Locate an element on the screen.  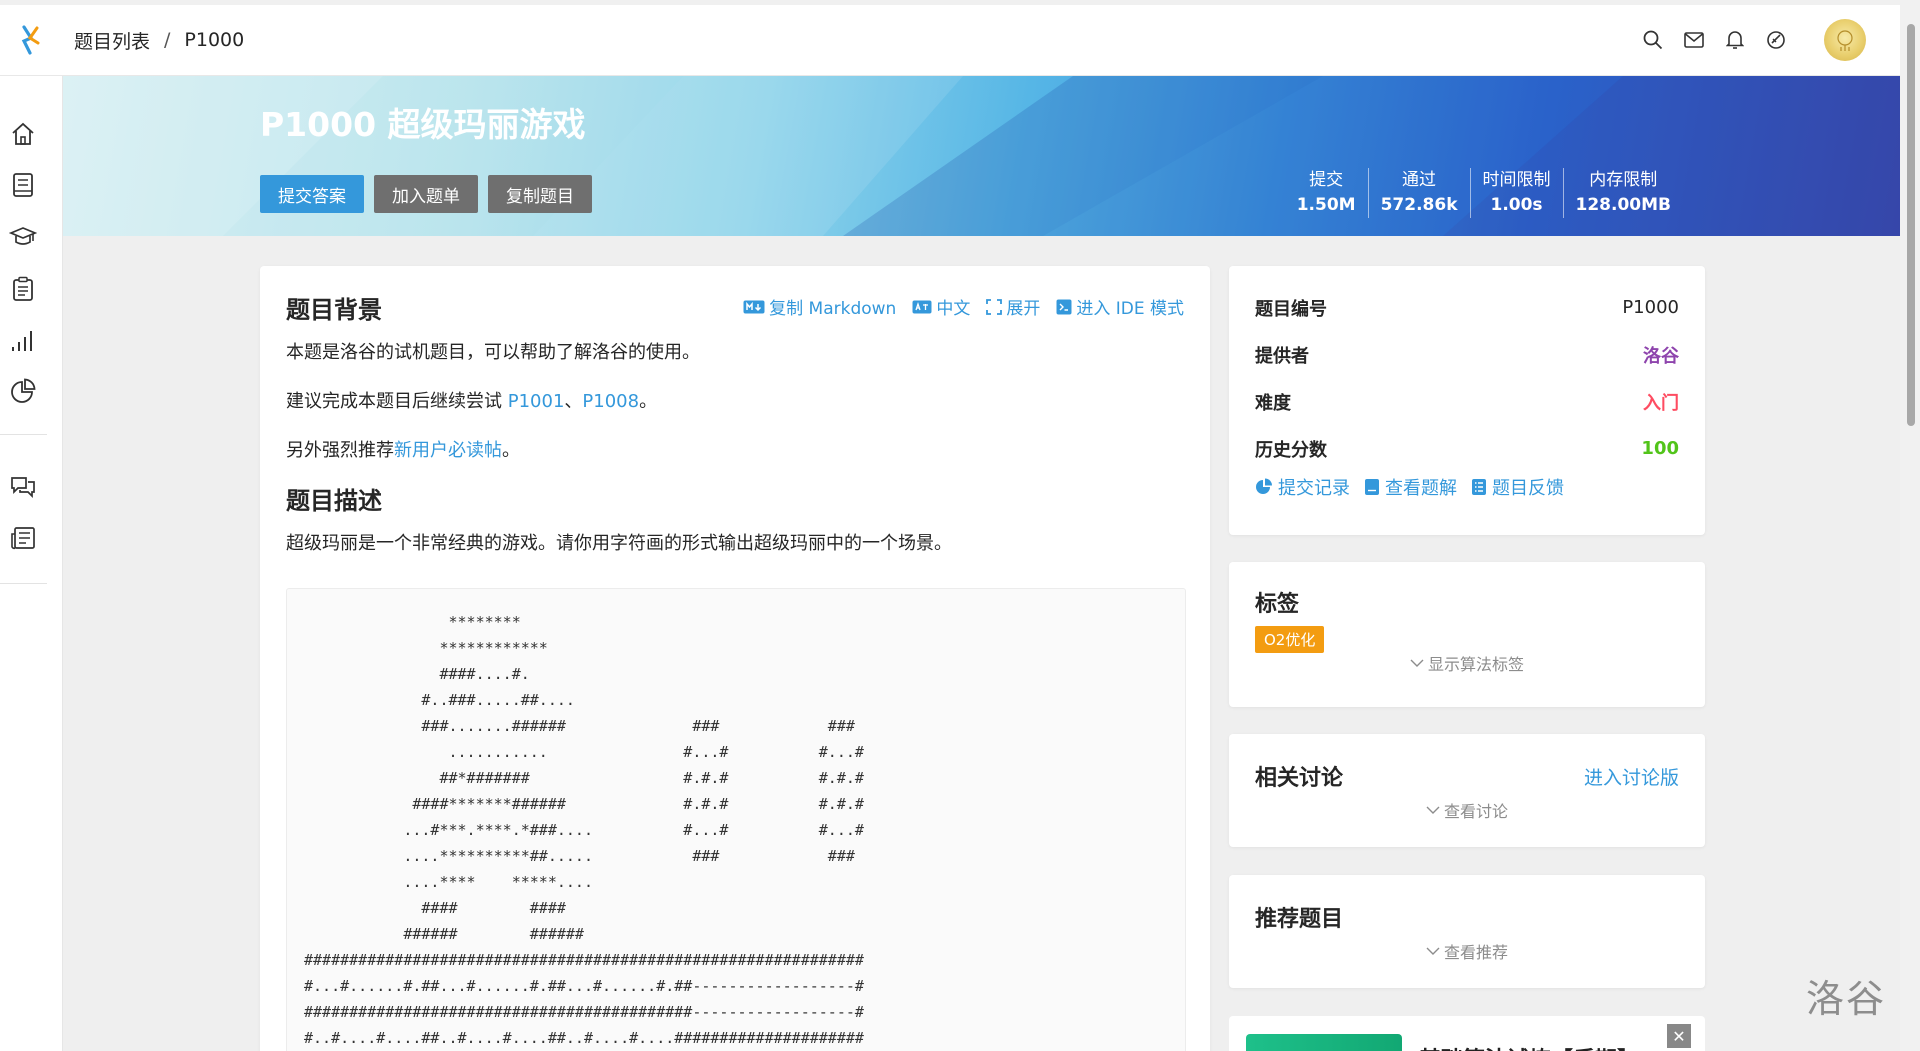
recommend-card: 推荐题目 查看推荐 is located at coordinates (1467, 931).